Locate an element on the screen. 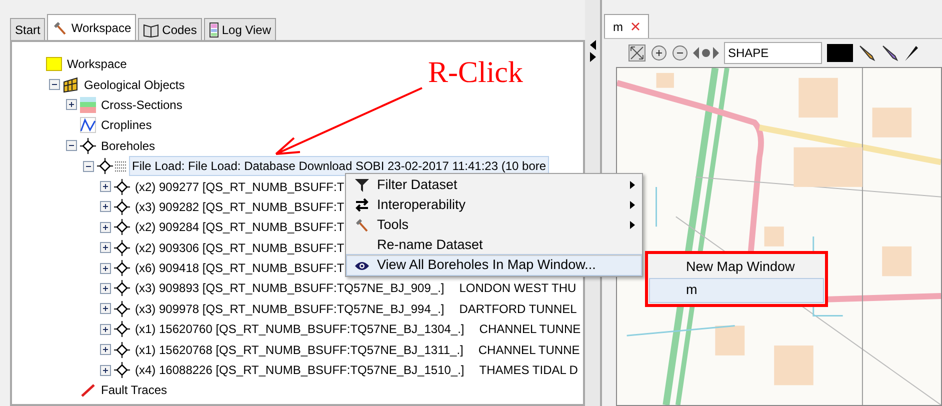 The height and width of the screenshot is (406, 942). tree-item-description: THAMES TIDAL D is located at coordinates (528, 371).